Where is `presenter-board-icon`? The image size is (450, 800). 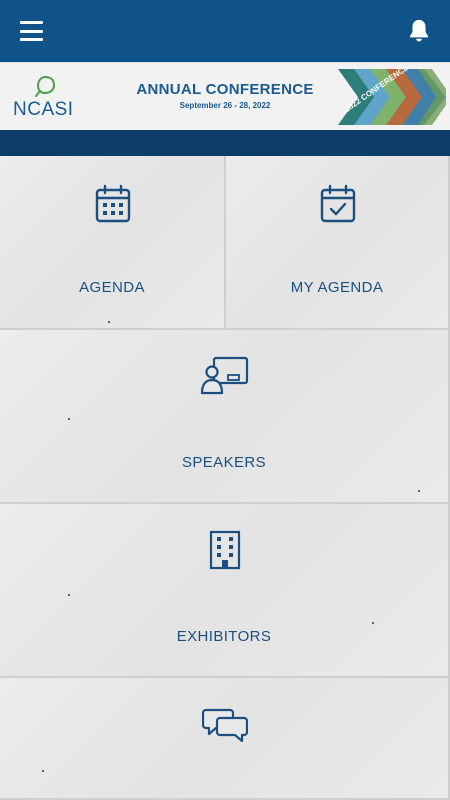 presenter-board-icon is located at coordinates (224, 375).